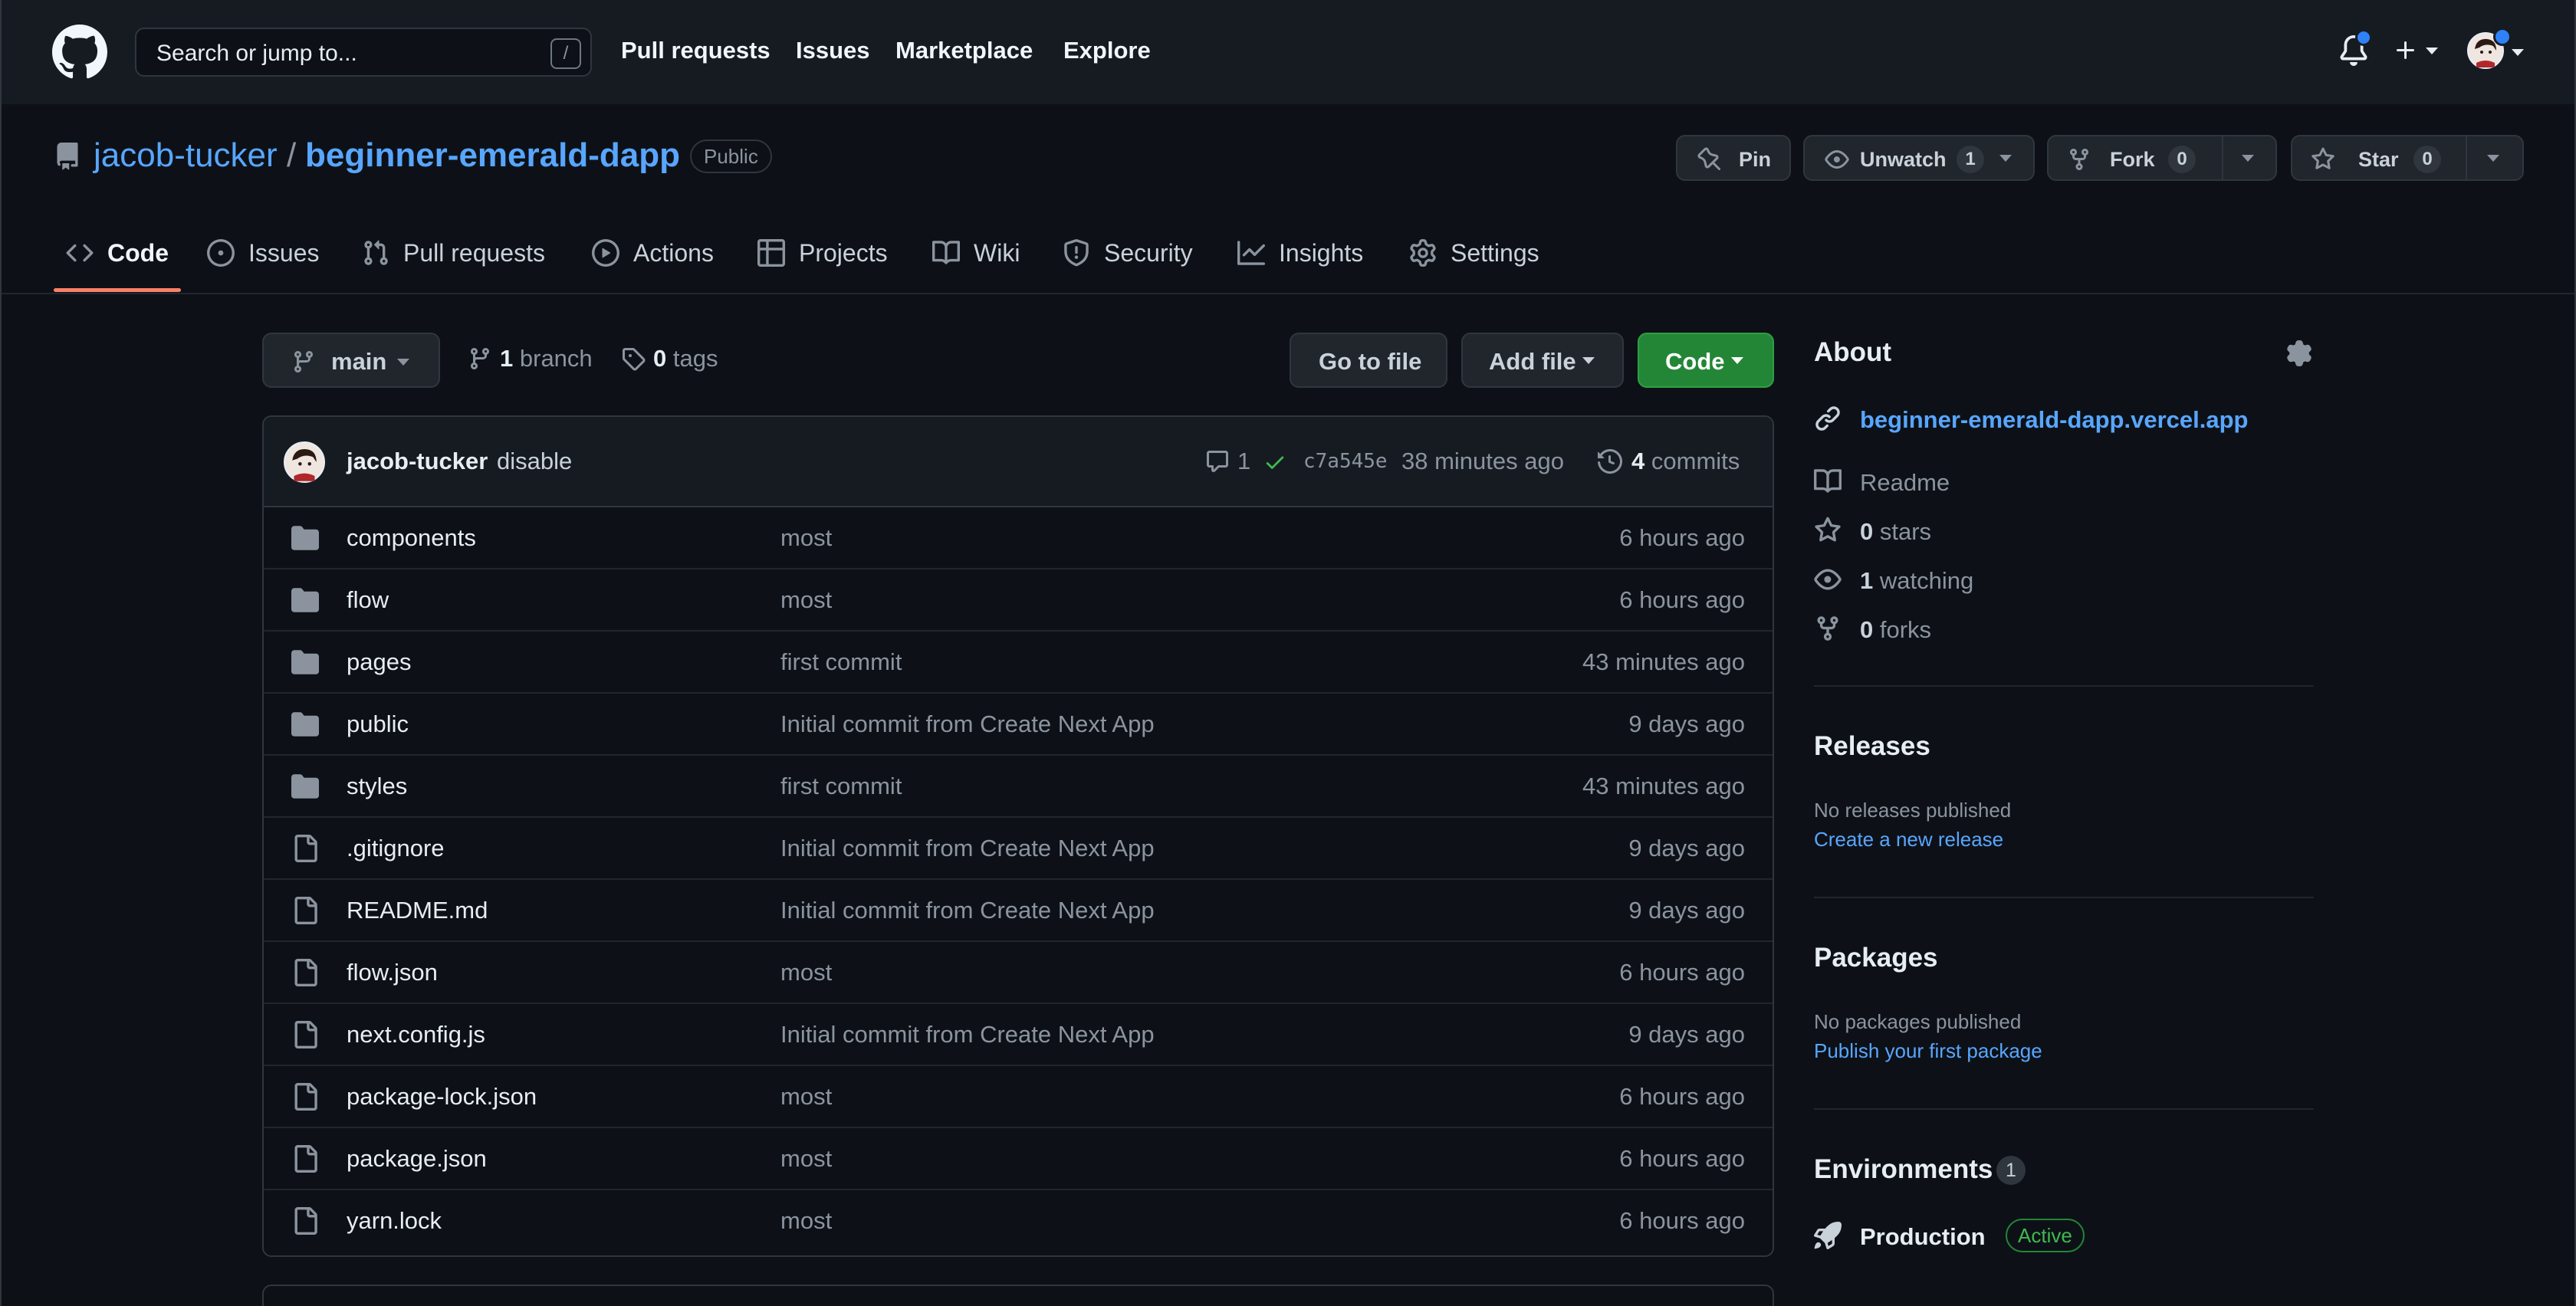 Image resolution: width=2576 pixels, height=1306 pixels. What do you see at coordinates (395, 1221) in the screenshot?
I see `file-name-link: yarn.lock` at bounding box center [395, 1221].